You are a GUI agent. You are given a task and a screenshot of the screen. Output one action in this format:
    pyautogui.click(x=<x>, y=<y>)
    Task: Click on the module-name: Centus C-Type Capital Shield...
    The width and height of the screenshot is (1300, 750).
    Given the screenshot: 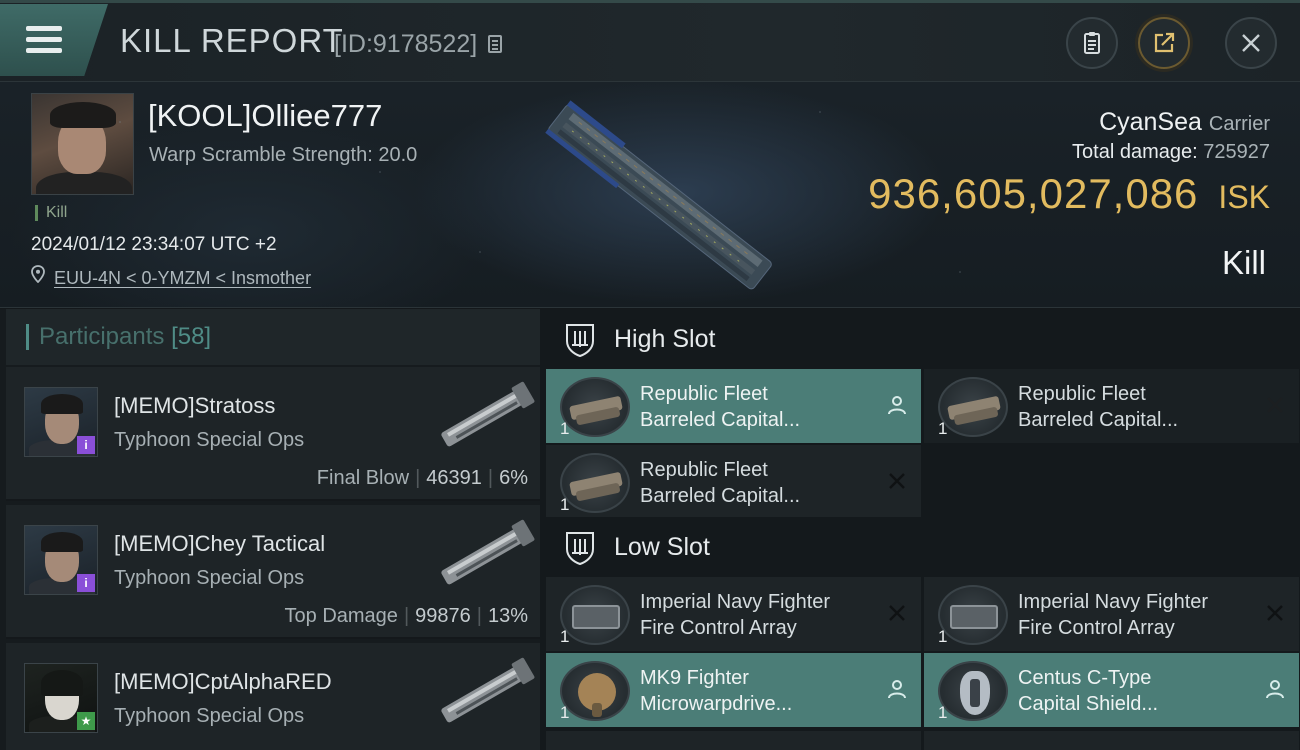 What is the action you would take?
    pyautogui.click(x=1088, y=691)
    